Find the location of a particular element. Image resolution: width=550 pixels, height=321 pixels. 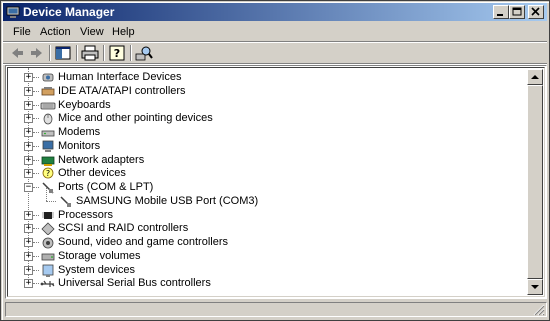

tree-category-item: + Keyboards is located at coordinates (268, 105).